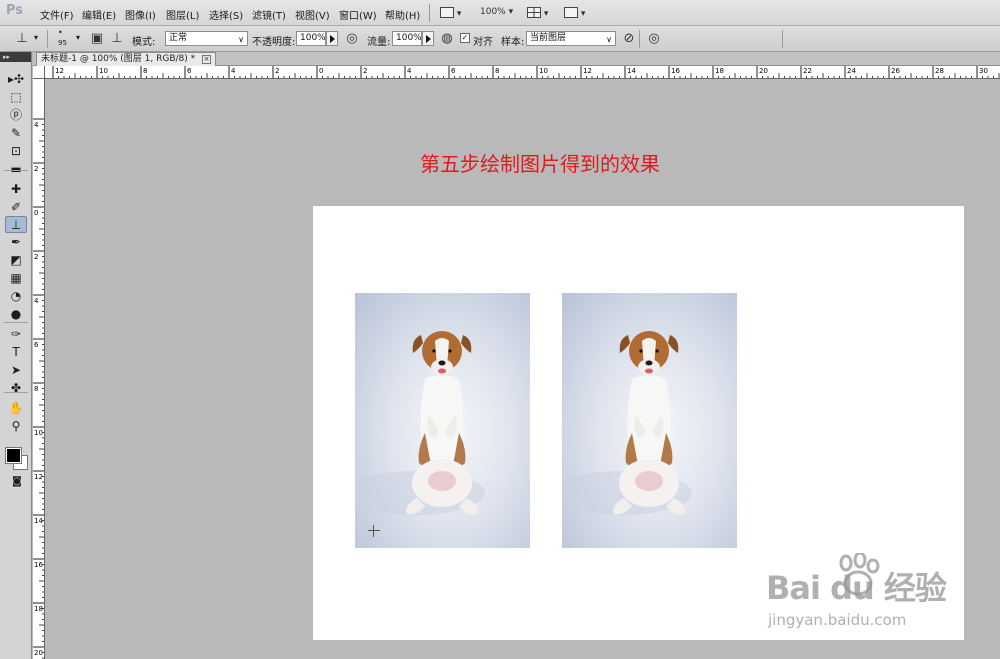 The height and width of the screenshot is (659, 1000). What do you see at coordinates (16, 388) in the screenshot?
I see `shape-tool-icon: ✤` at bounding box center [16, 388].